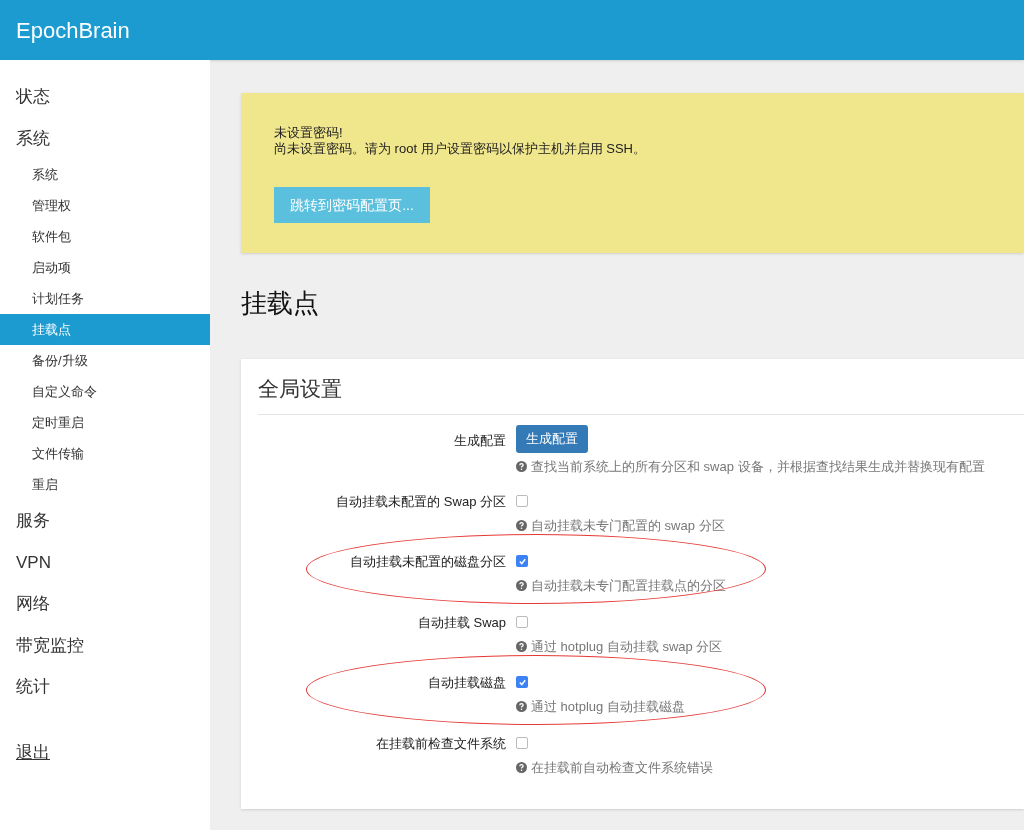  I want to click on alert-title: 未设置密码!, so click(309, 133).